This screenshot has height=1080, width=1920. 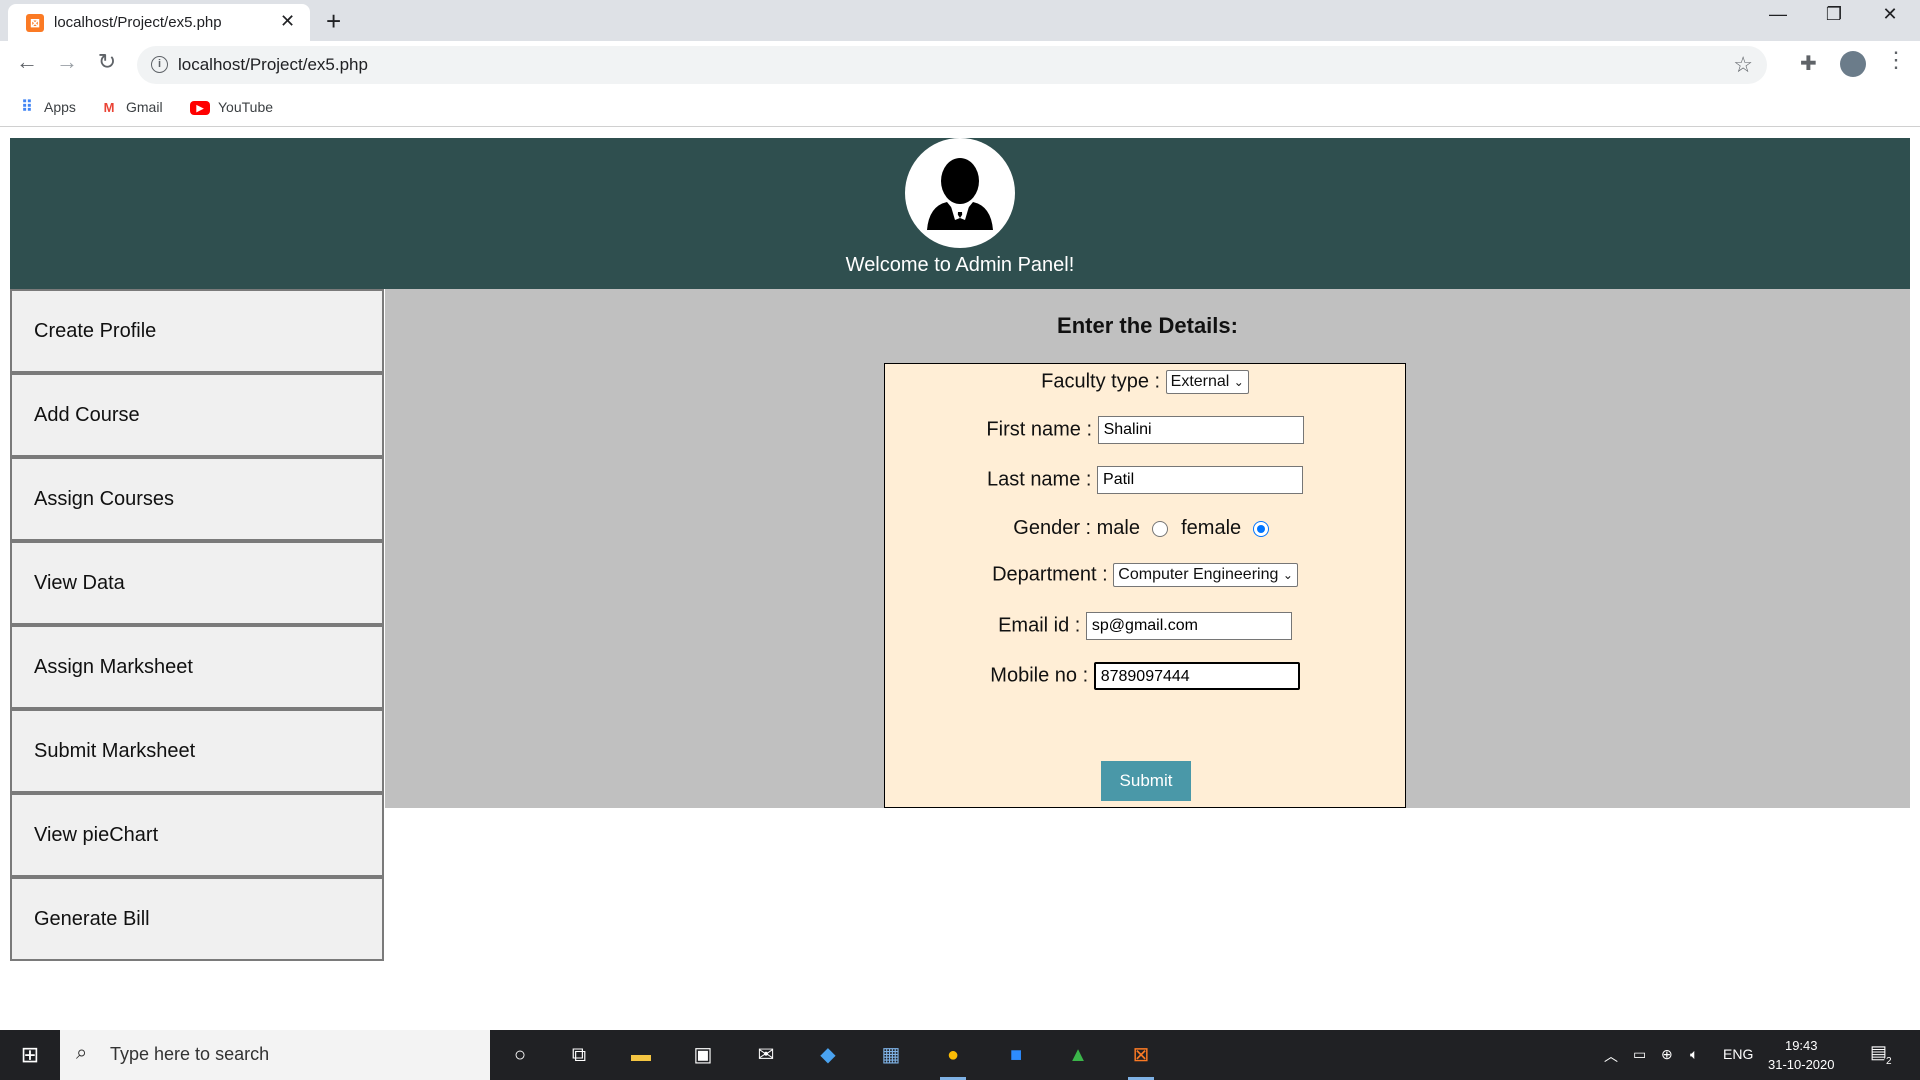 What do you see at coordinates (1076, 528) in the screenshot?
I see `gender-label: Gender : male` at bounding box center [1076, 528].